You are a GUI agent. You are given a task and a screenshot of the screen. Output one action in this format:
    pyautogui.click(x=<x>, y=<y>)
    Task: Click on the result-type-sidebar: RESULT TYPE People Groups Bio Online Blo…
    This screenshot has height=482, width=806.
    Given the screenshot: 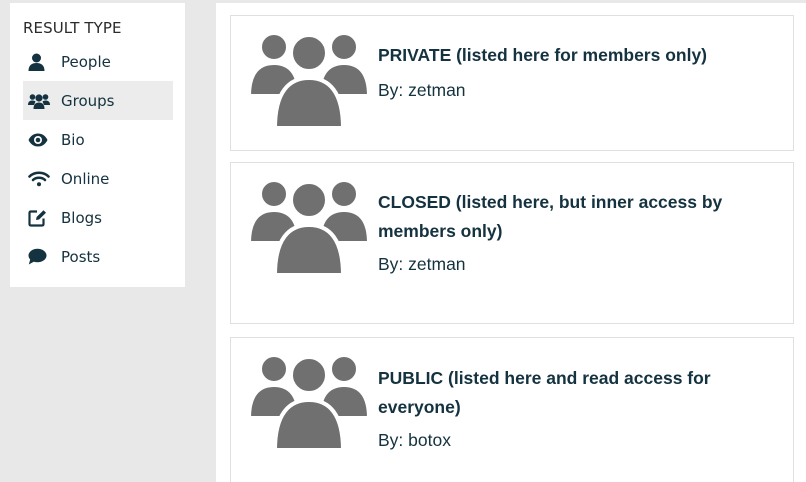 What is the action you would take?
    pyautogui.click(x=97, y=145)
    